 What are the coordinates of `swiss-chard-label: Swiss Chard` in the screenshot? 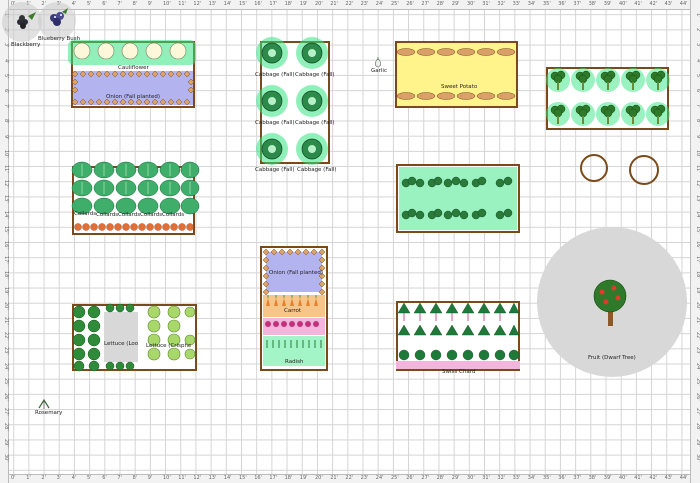 It's located at (459, 372).